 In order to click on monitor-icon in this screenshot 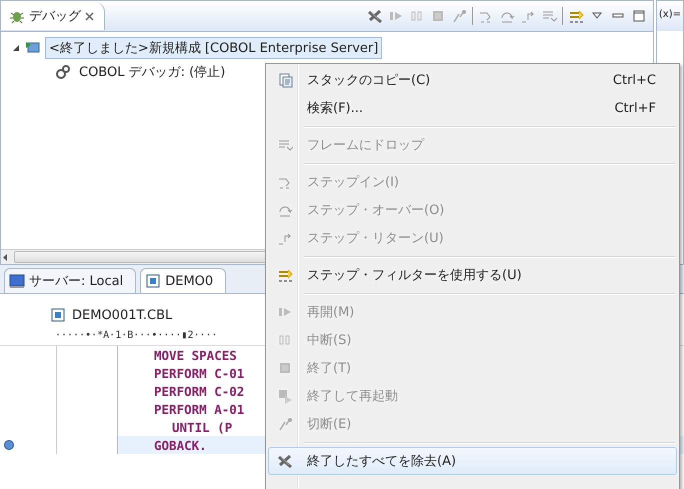, I will do `click(17, 281)`.